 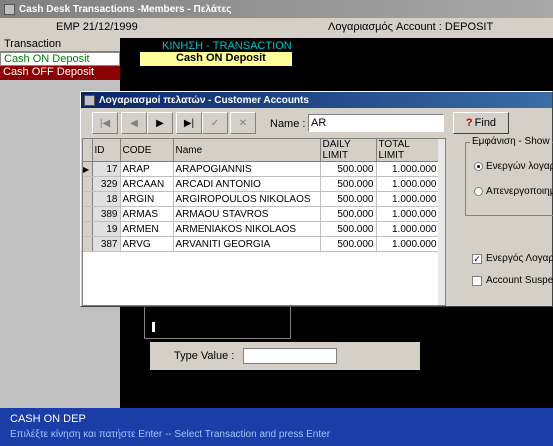 I want to click on transaction-header: Transaction, so click(x=60, y=45).